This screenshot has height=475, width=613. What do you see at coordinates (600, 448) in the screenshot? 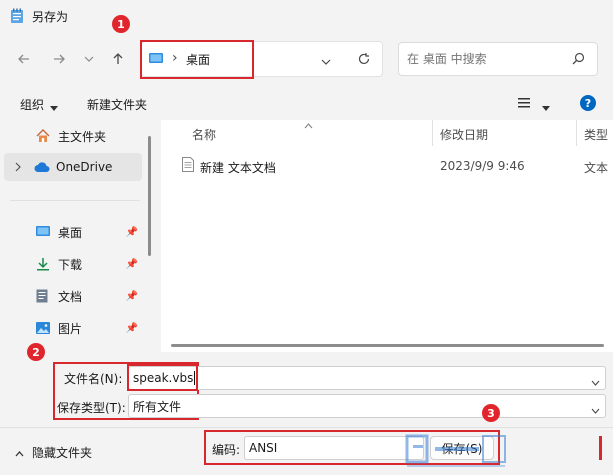
I see `cancel-button-edge` at bounding box center [600, 448].